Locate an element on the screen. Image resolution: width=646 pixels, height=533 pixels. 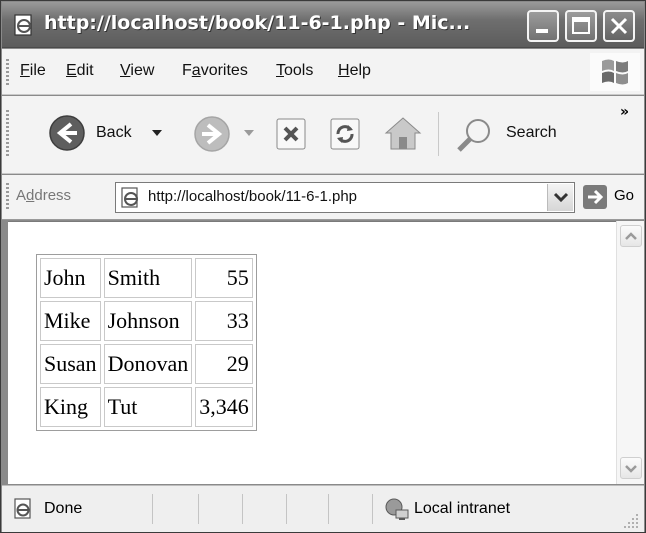
page-done-icon is located at coordinates (22, 508).